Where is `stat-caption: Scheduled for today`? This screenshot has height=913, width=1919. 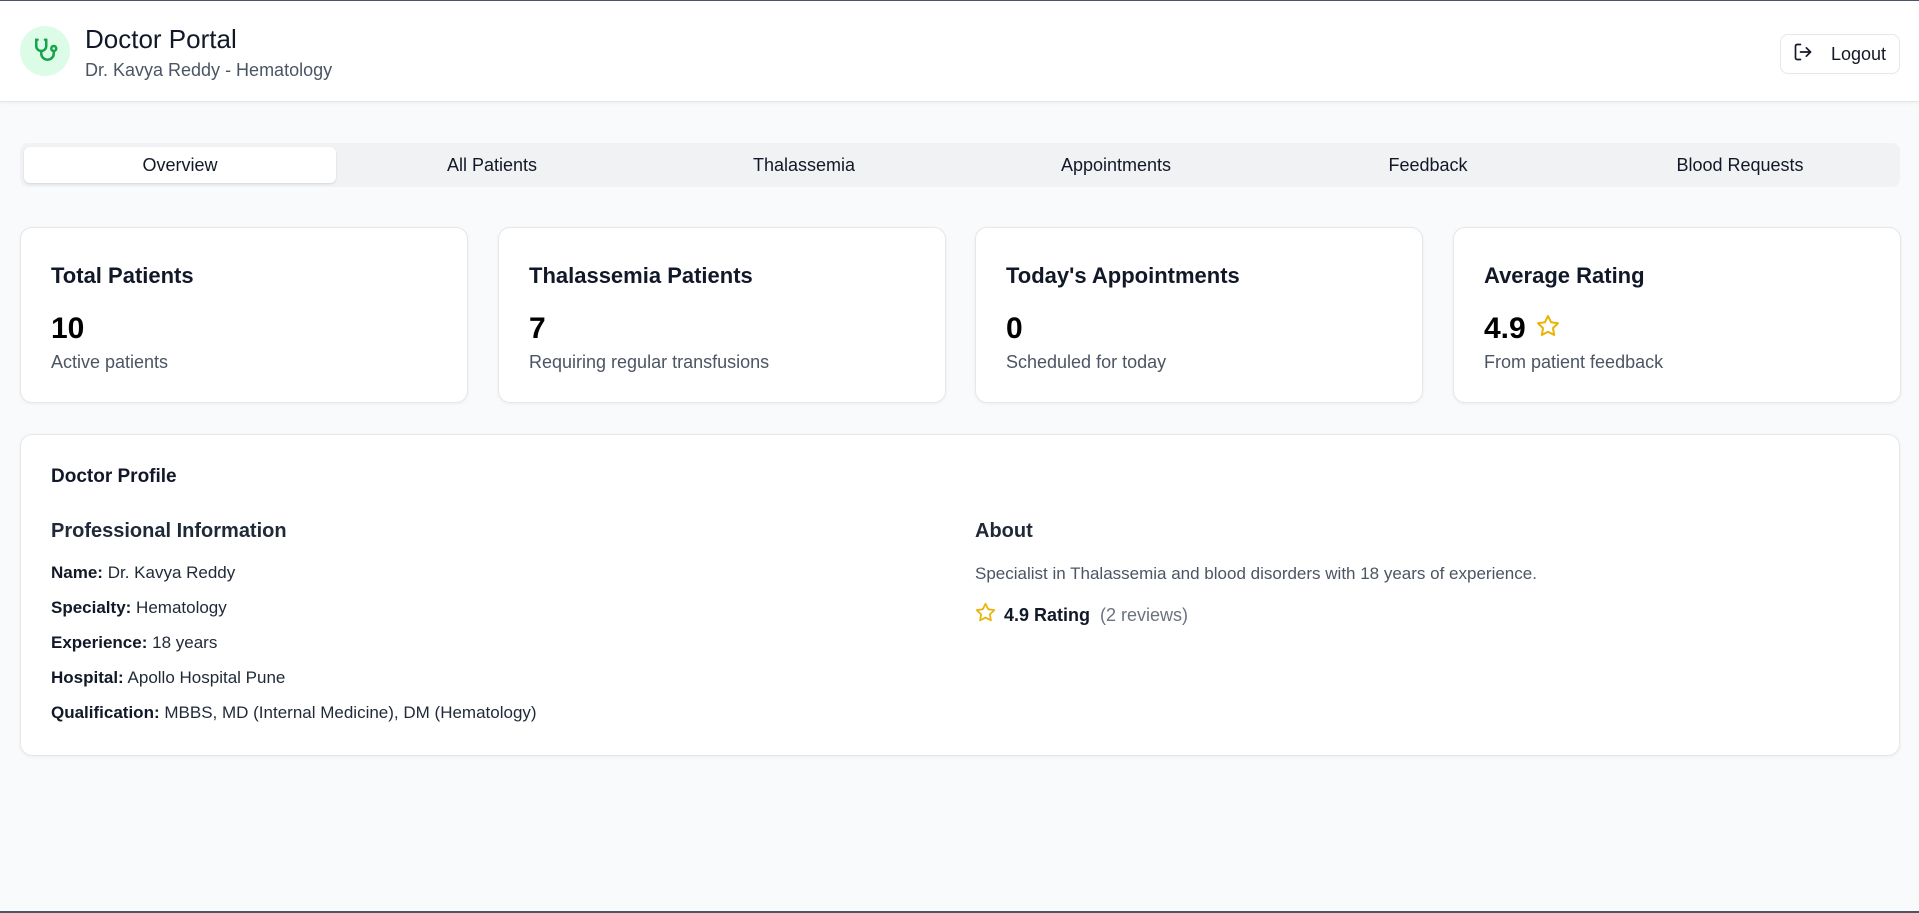
stat-caption: Scheduled for today is located at coordinates (1086, 362).